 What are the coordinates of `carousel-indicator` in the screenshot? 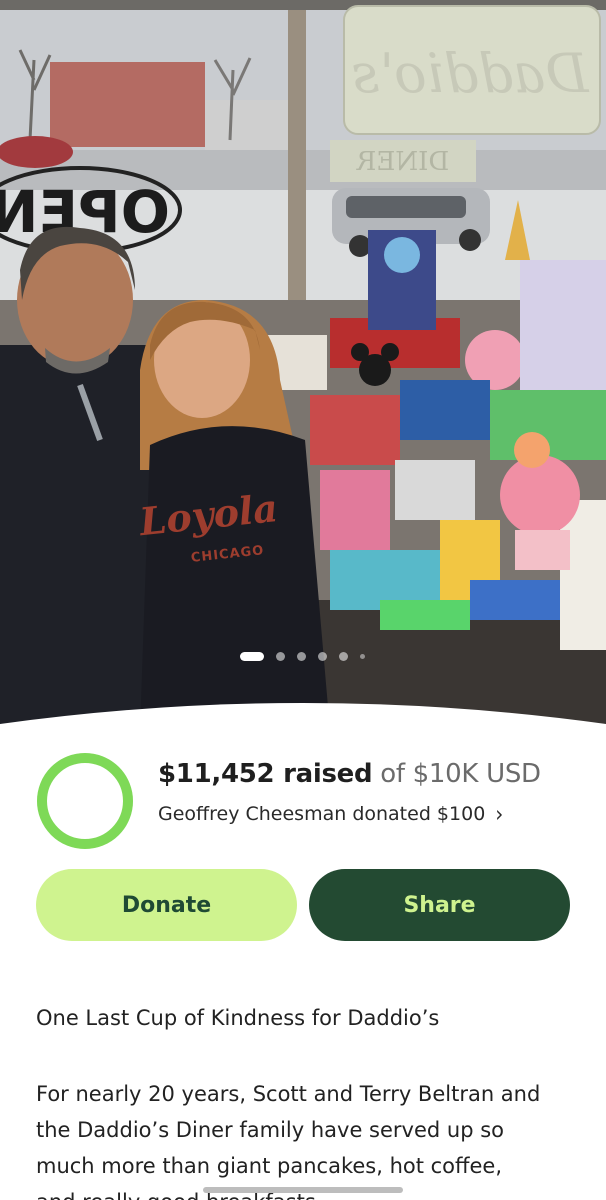 It's located at (302, 656).